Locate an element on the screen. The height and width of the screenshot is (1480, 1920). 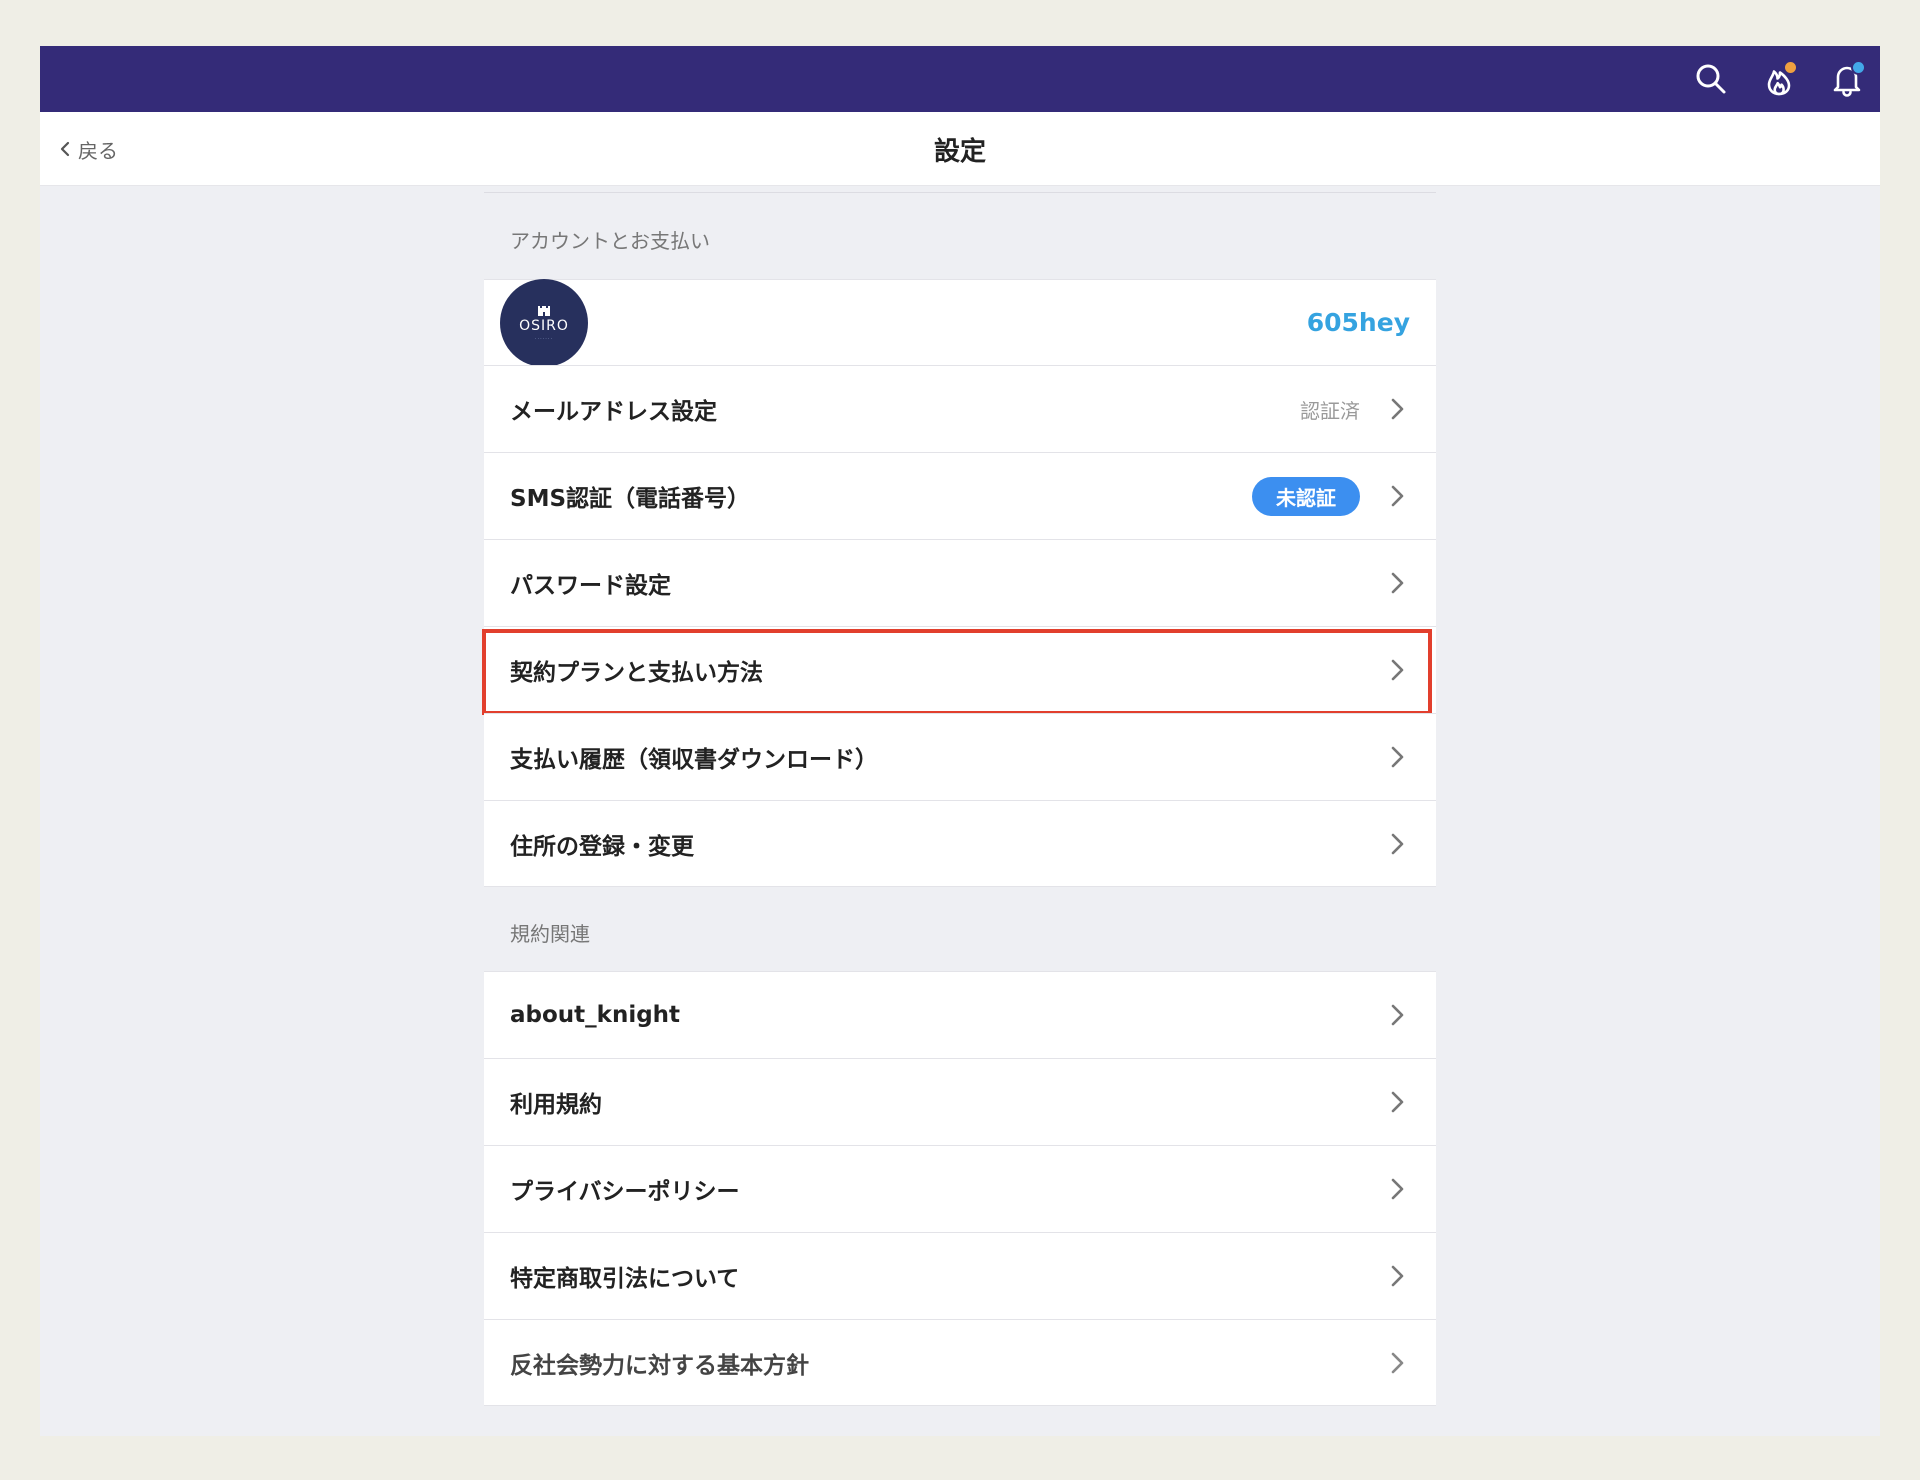
profile-row: OSIRO ······· 605hey is located at coordinates (960, 322).